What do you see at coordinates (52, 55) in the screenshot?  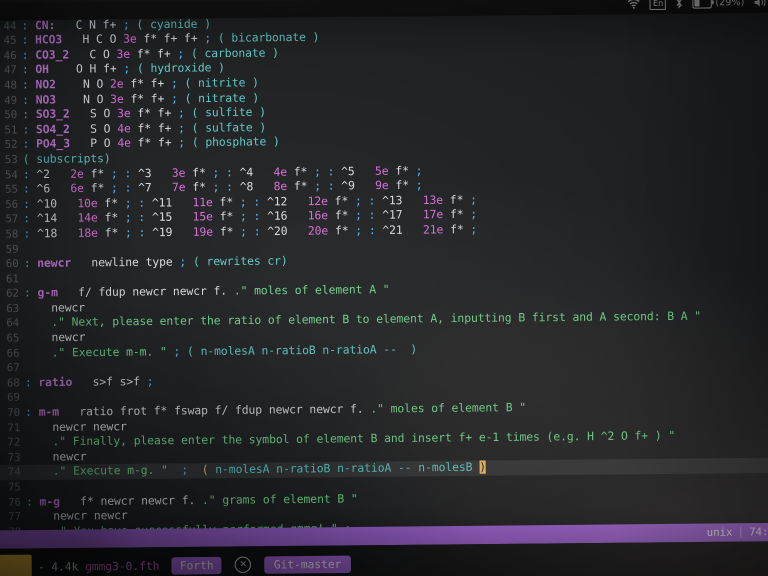 I see `code-token: CO3_2` at bounding box center [52, 55].